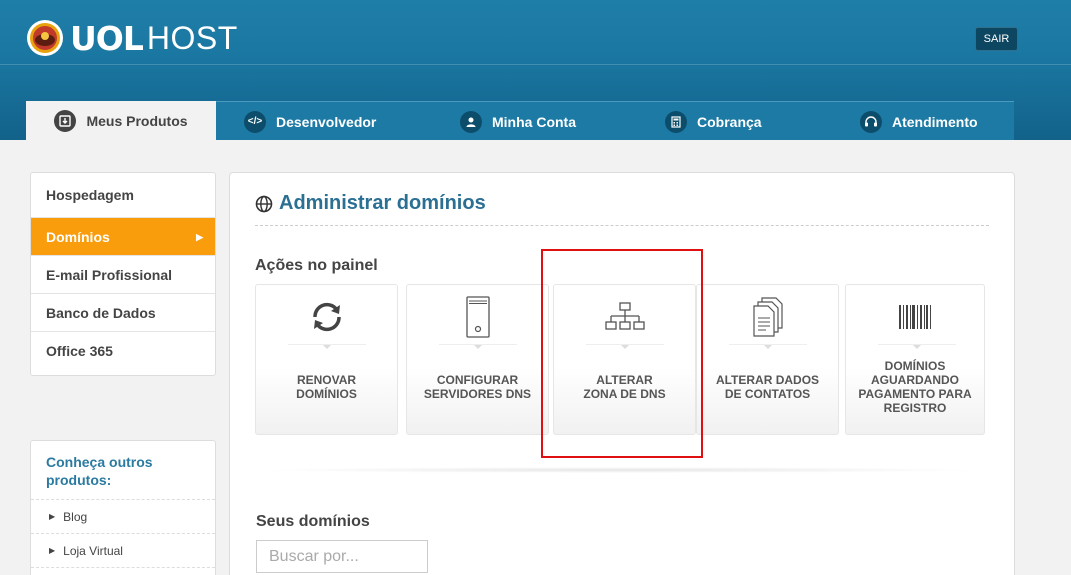 This screenshot has height=575, width=1071. Describe the element at coordinates (327, 317) in the screenshot. I see `refresh-icon` at that location.